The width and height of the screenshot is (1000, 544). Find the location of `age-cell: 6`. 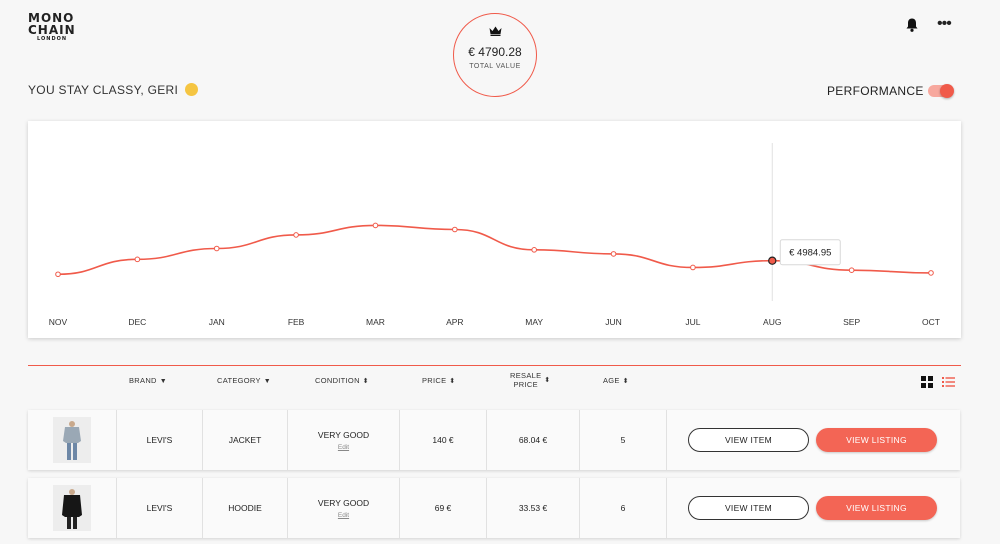

age-cell: 6 is located at coordinates (623, 508).